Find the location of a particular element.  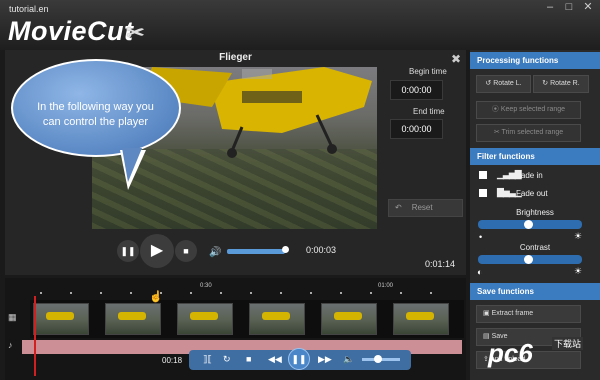

app-logo: MovieCut ✂ is located at coordinates (76, 31).